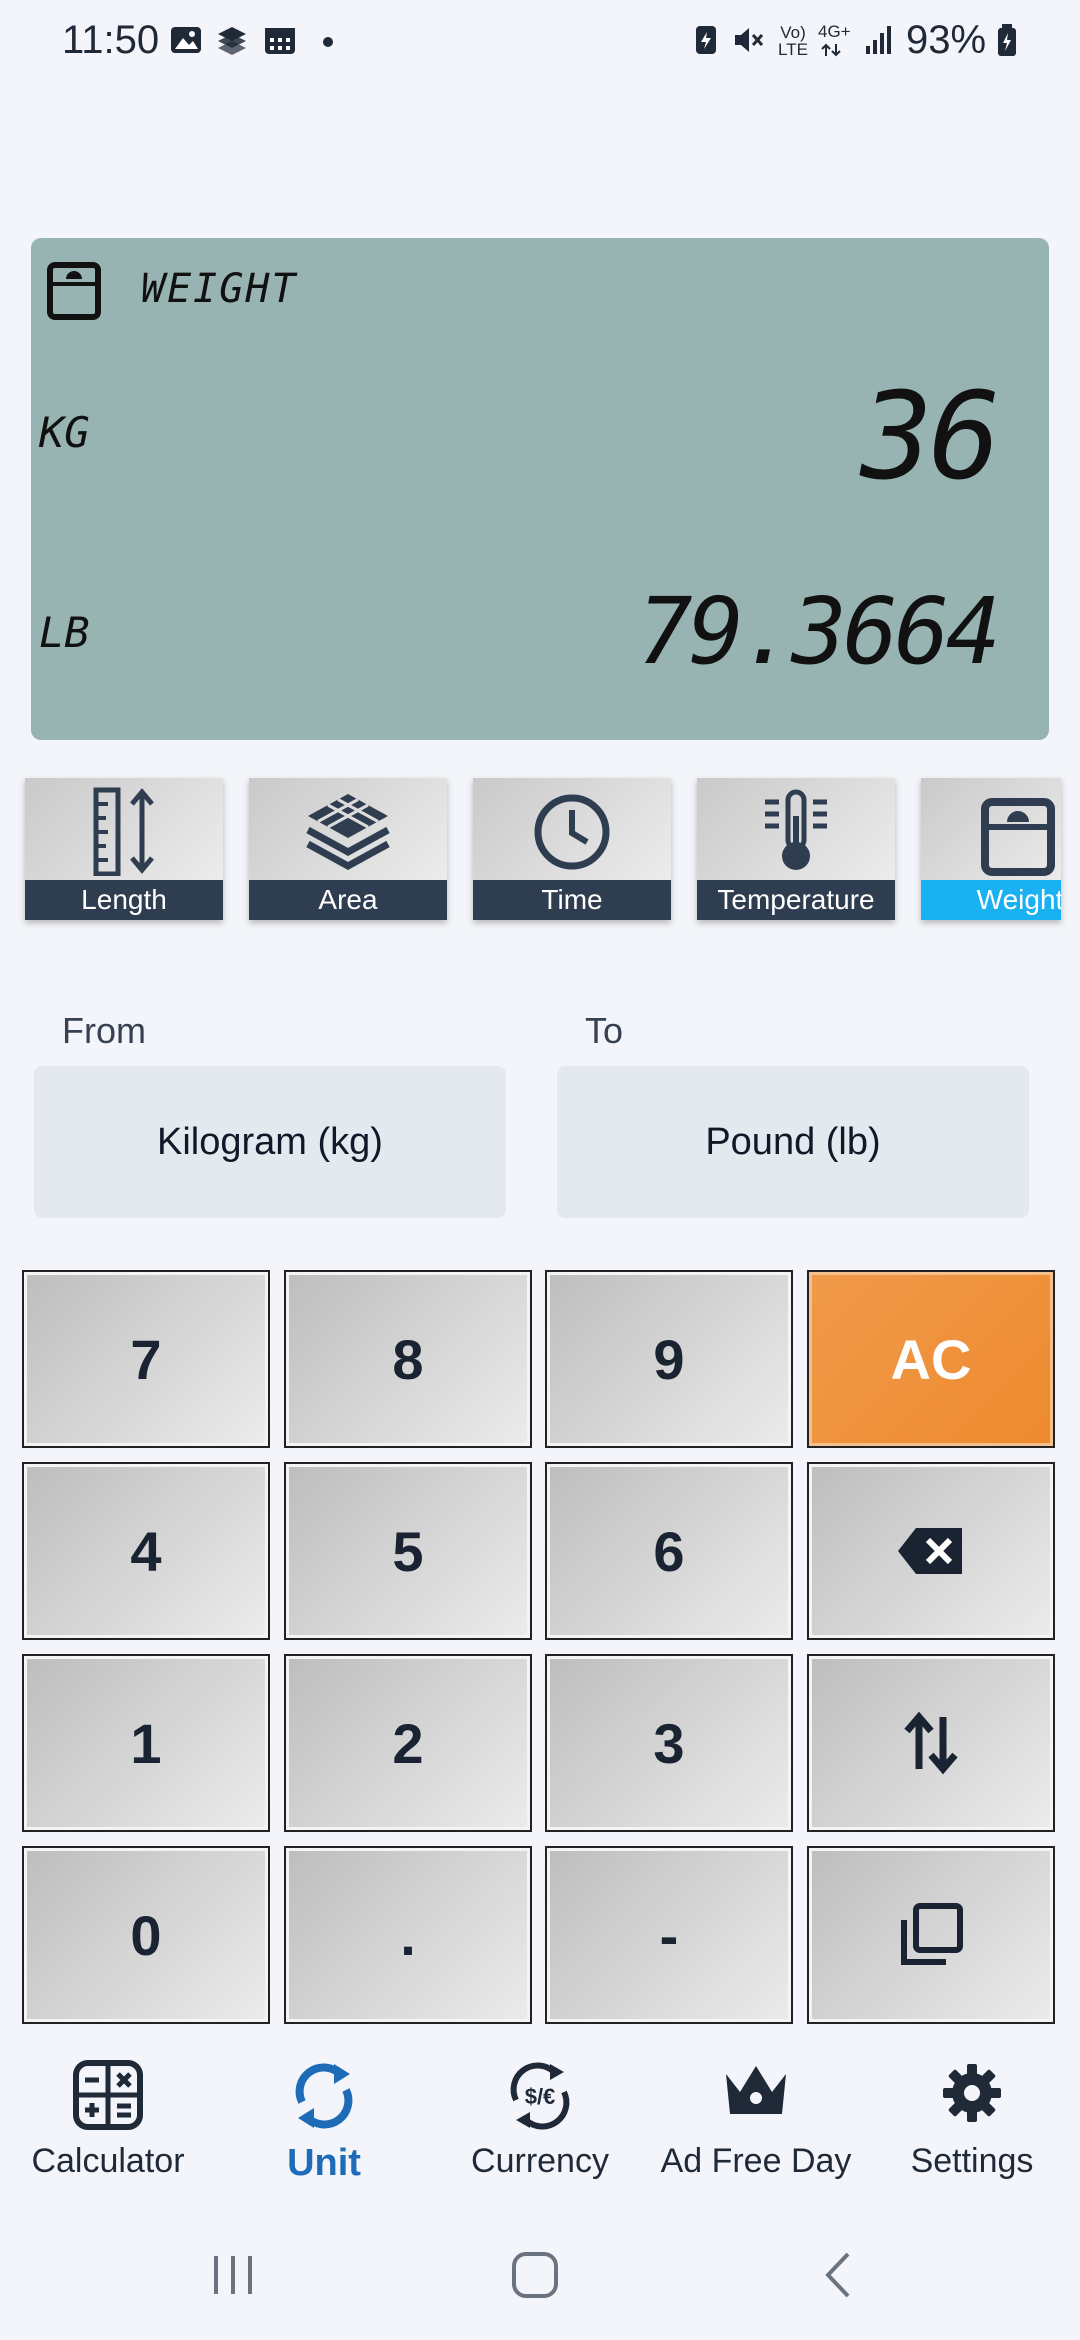  I want to click on key-6: 6, so click(669, 1551).